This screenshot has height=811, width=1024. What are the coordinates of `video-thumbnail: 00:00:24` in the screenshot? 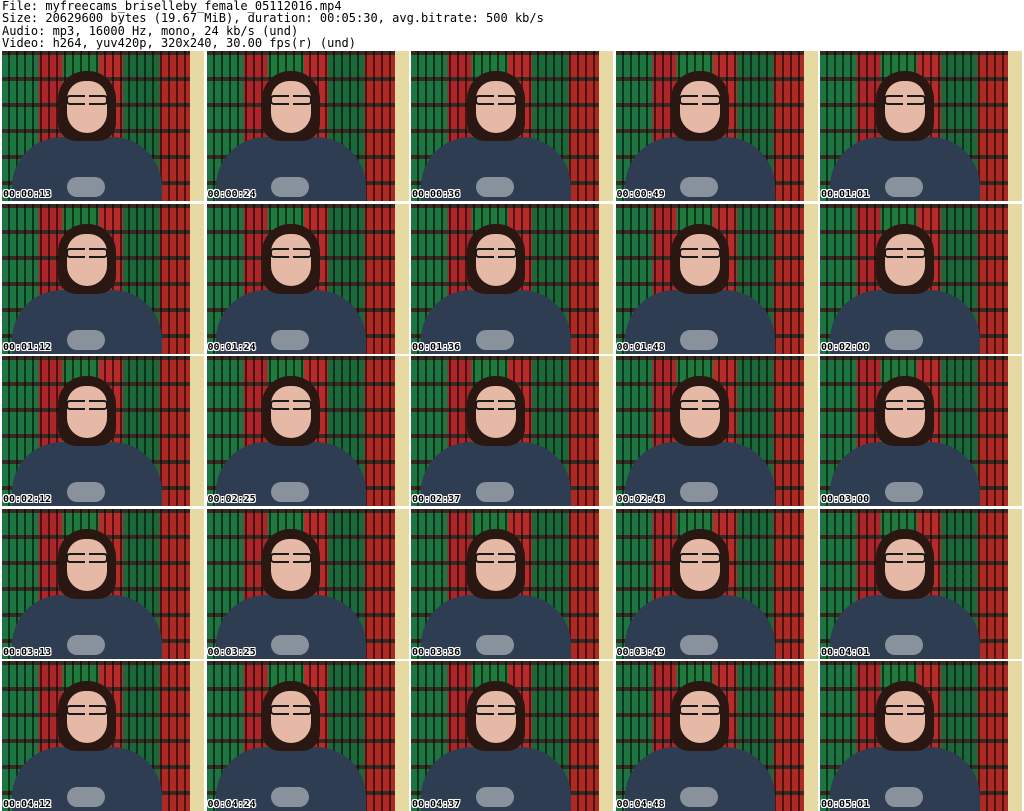 It's located at (307, 126).